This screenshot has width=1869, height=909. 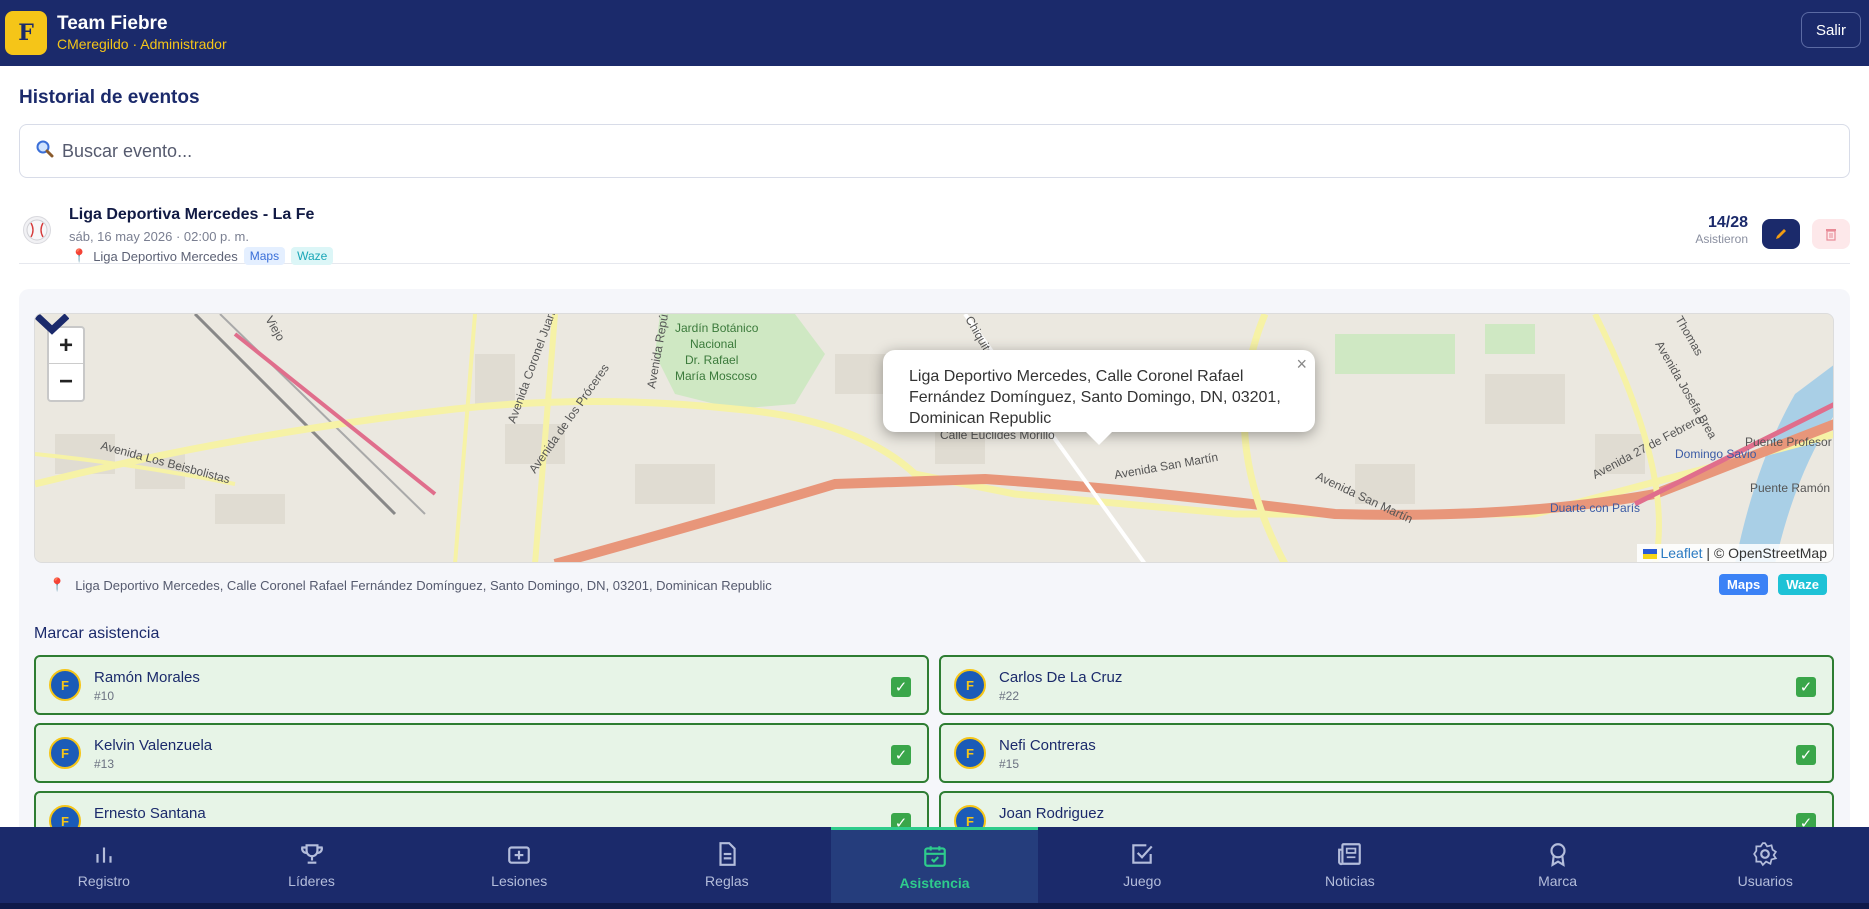 I want to click on nav-noticias: Noticias, so click(x=1350, y=865).